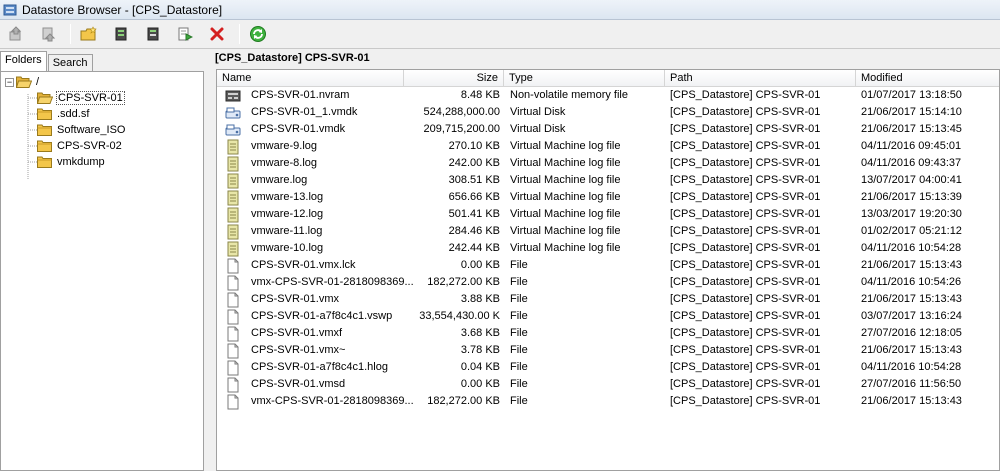 The image size is (1000, 471). Describe the element at coordinates (911, 95) in the screenshot. I see `file-modified: 01/07/2017 13:18:50` at that location.